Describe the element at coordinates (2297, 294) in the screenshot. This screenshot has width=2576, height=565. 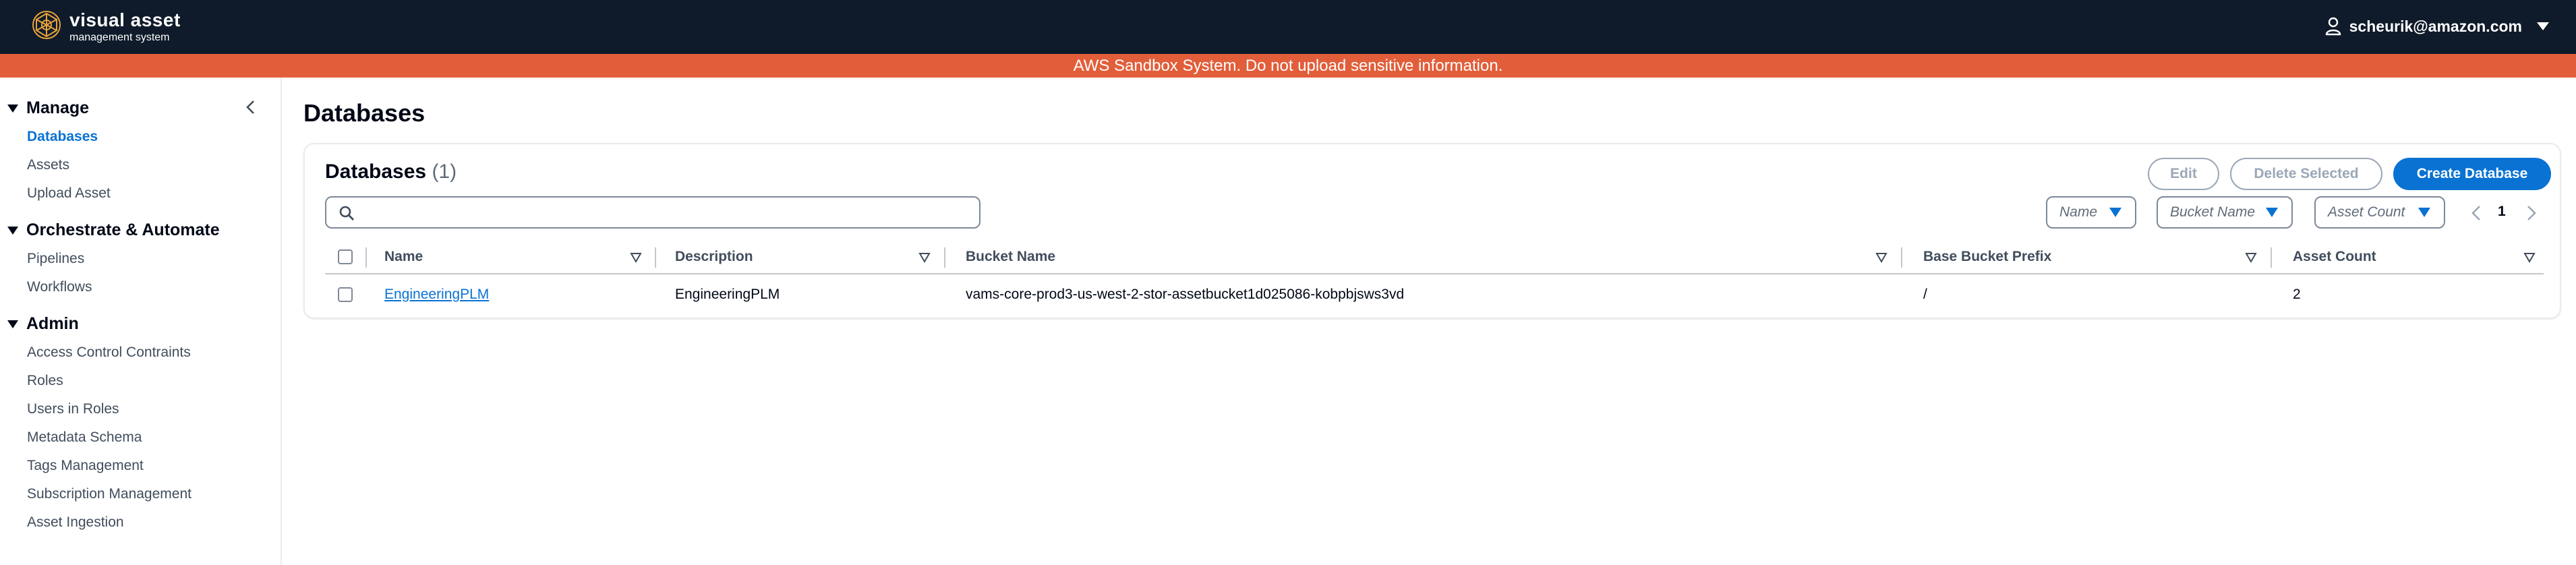
I see `database-asset-count: 2` at that location.